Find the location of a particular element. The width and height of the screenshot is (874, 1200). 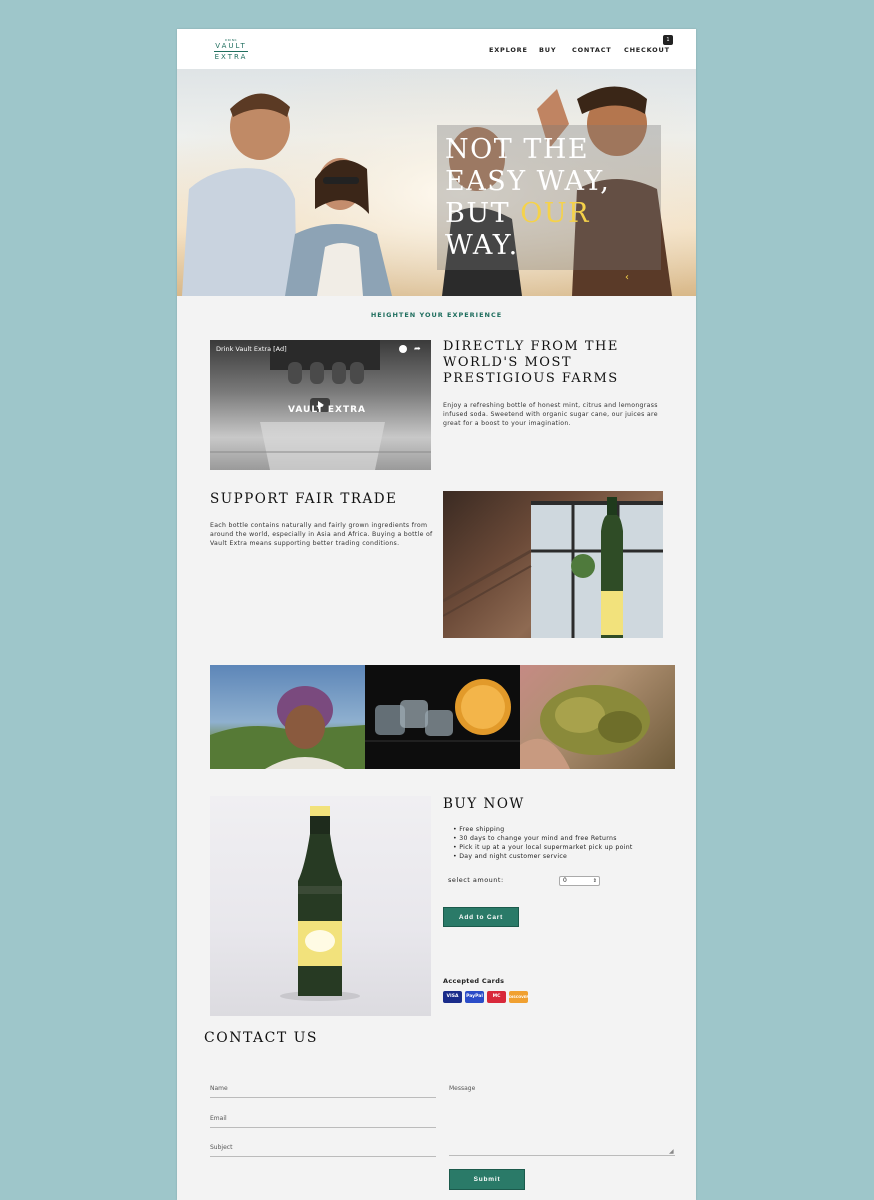

hero-line-3-start: BUT is located at coordinates (483, 213).